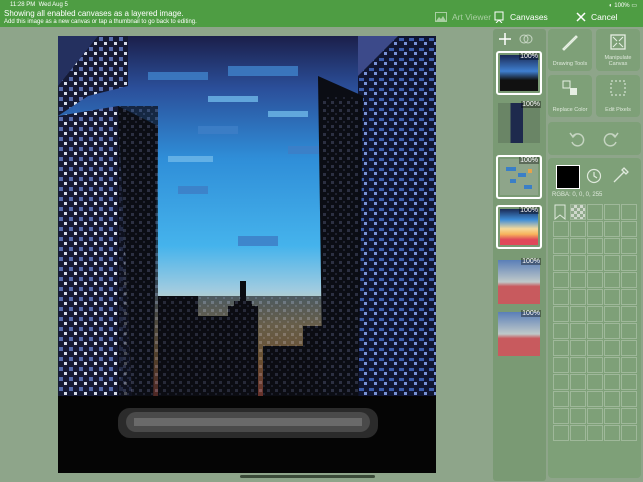 The height and width of the screenshot is (482, 643). I want to click on art-viewer-button: Art Viewer, so click(463, 17).